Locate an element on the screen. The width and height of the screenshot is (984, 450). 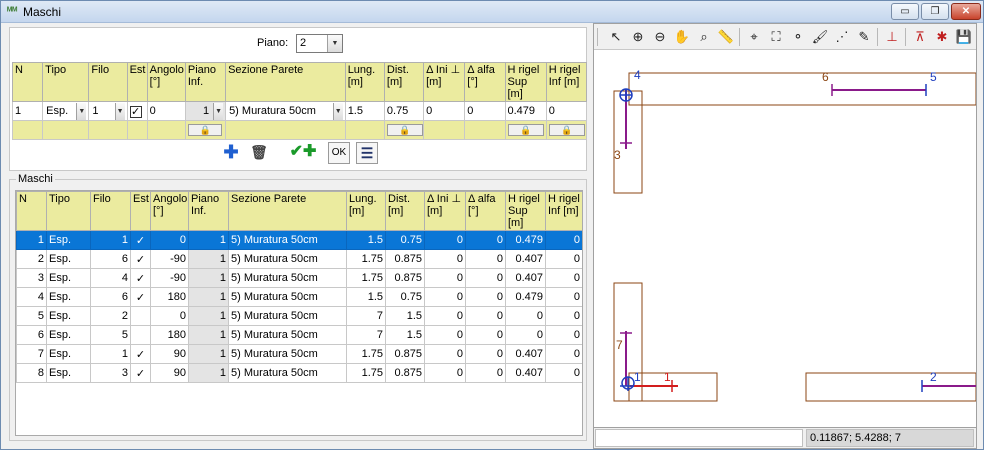
cell-lung: 7 is located at coordinates (366, 316).